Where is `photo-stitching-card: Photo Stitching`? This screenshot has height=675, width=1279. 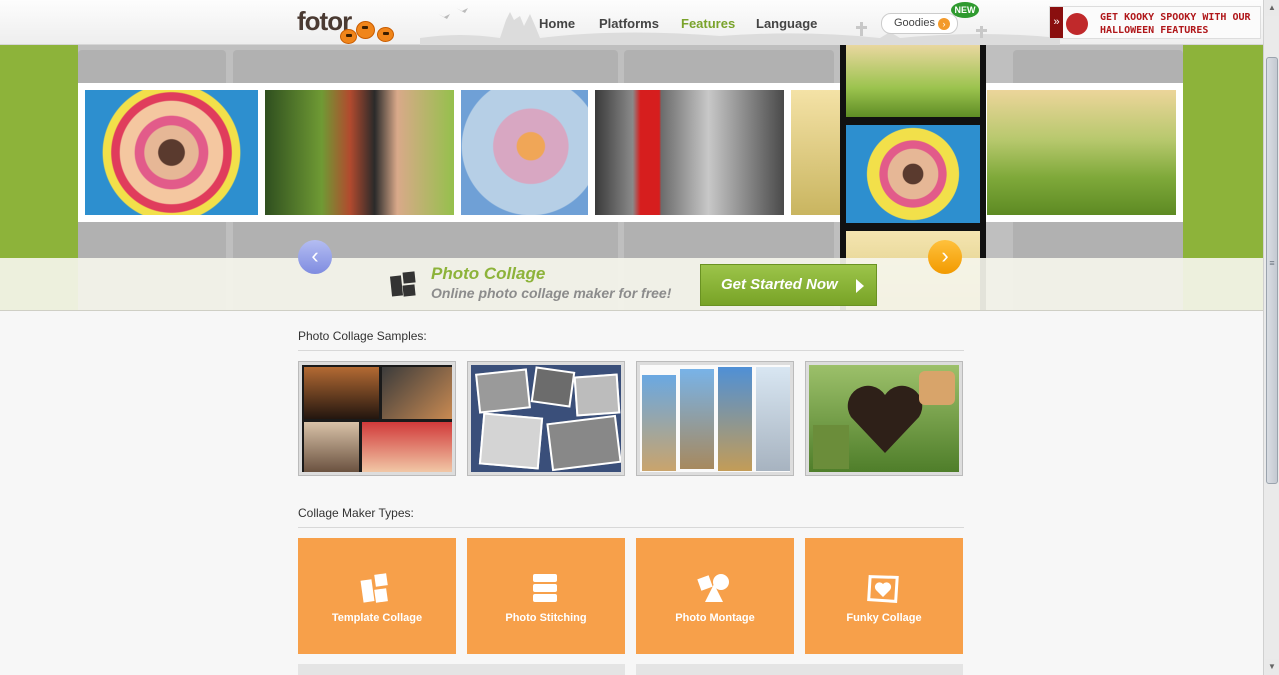
photo-stitching-card: Photo Stitching is located at coordinates (546, 596).